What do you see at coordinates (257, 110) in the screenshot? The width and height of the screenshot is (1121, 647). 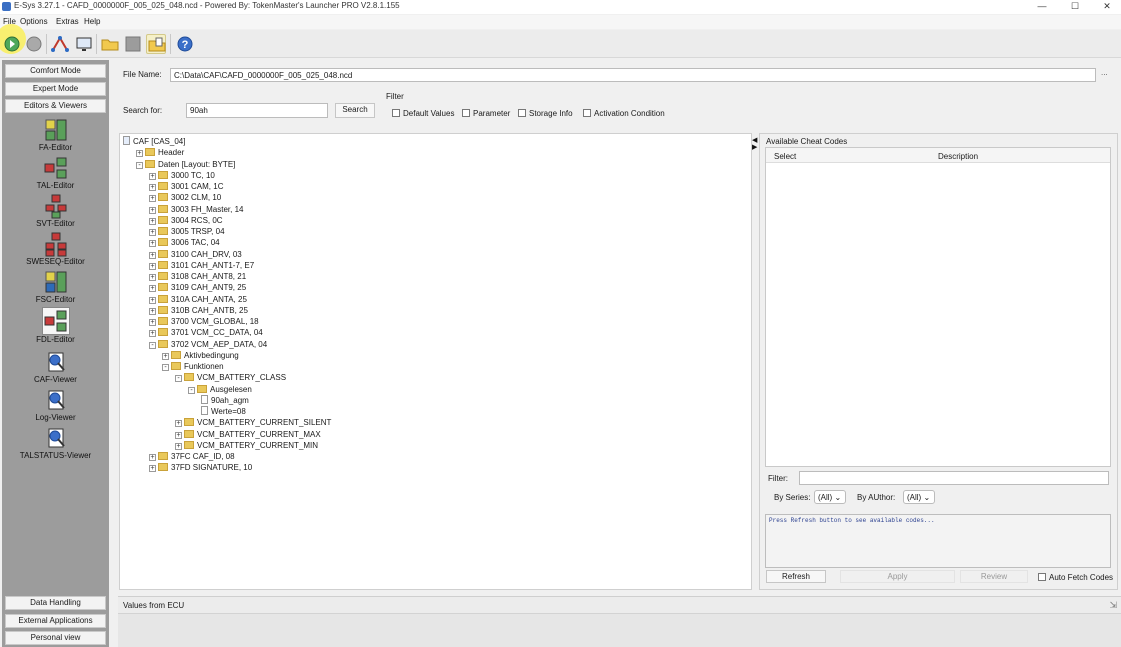 I see `search-input: 90ah` at bounding box center [257, 110].